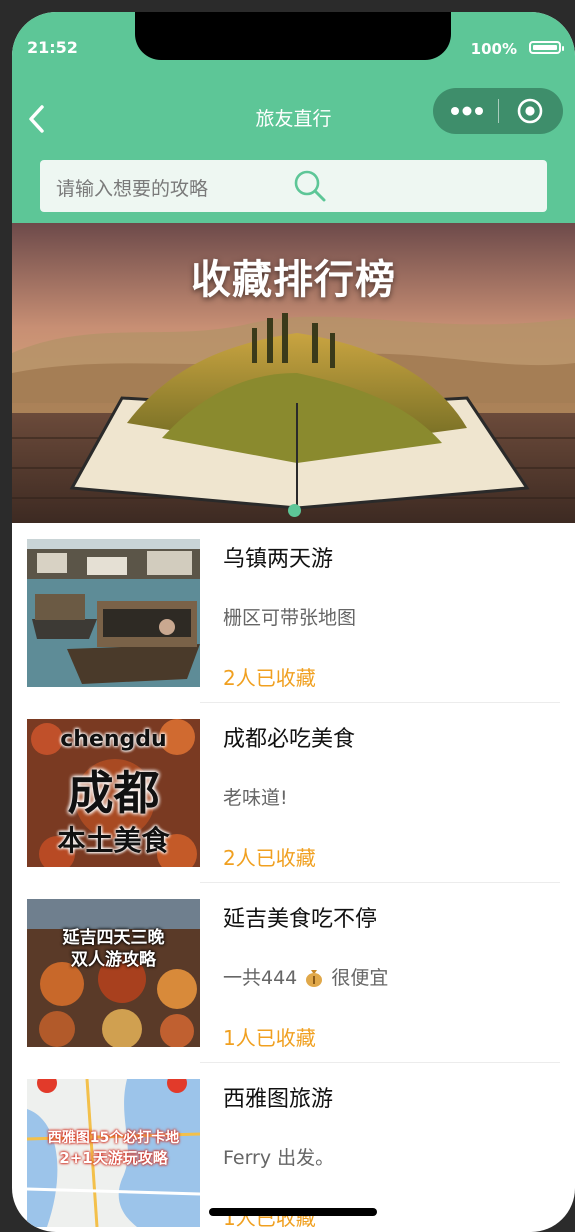 The width and height of the screenshot is (575, 1232). I want to click on desc-text-after: 很便宜, so click(360, 978).